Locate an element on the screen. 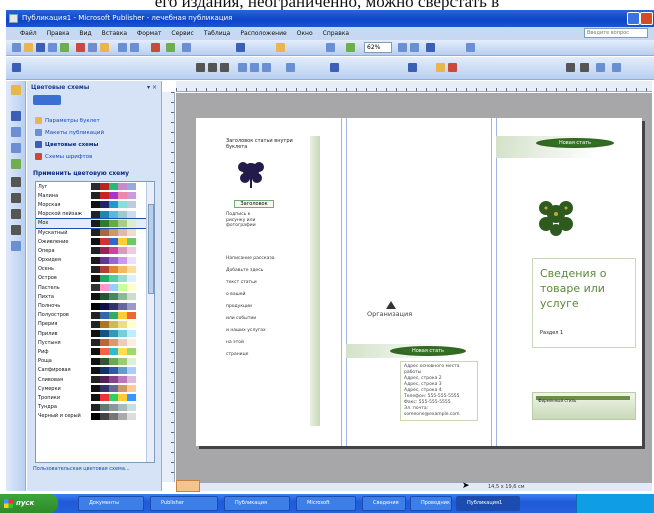 This screenshot has width=654, height=513. taskbar-button: Microsoft is located at coordinates (326, 503).